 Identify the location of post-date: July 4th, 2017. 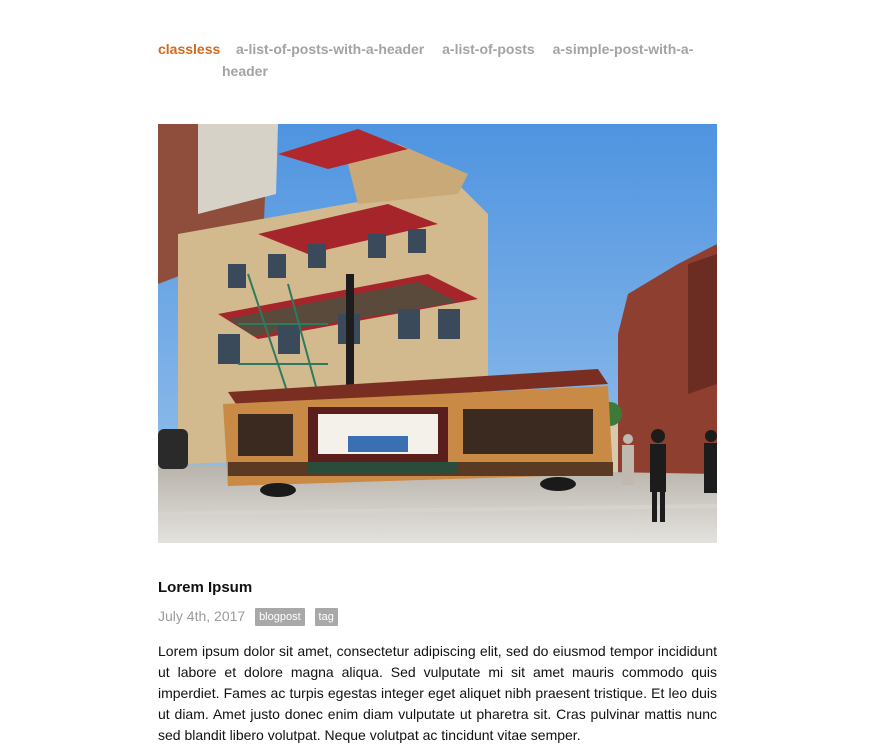
(202, 616).